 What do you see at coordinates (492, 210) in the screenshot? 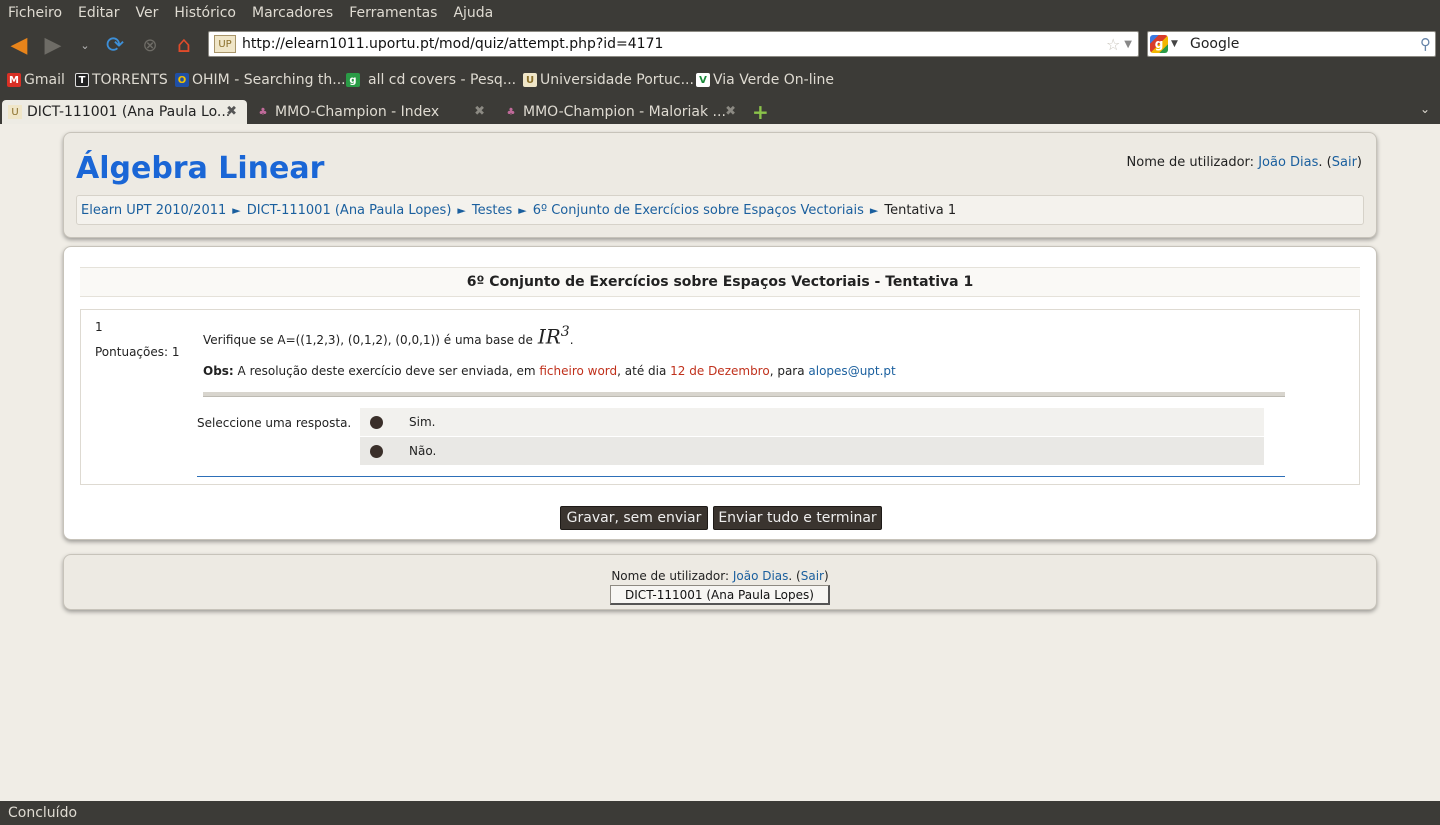
I see `breadcrumb-tests: Testes` at bounding box center [492, 210].